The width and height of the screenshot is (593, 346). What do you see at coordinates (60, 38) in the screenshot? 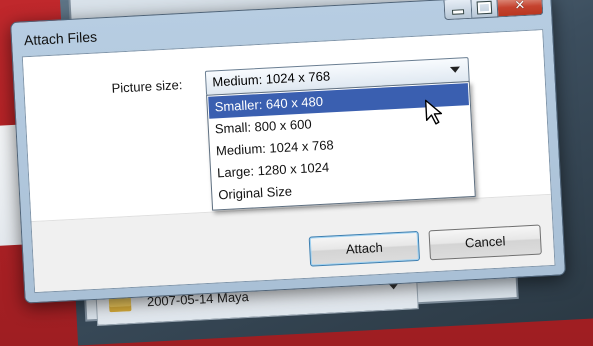
I see `dialog-title: Attach Files` at bounding box center [60, 38].